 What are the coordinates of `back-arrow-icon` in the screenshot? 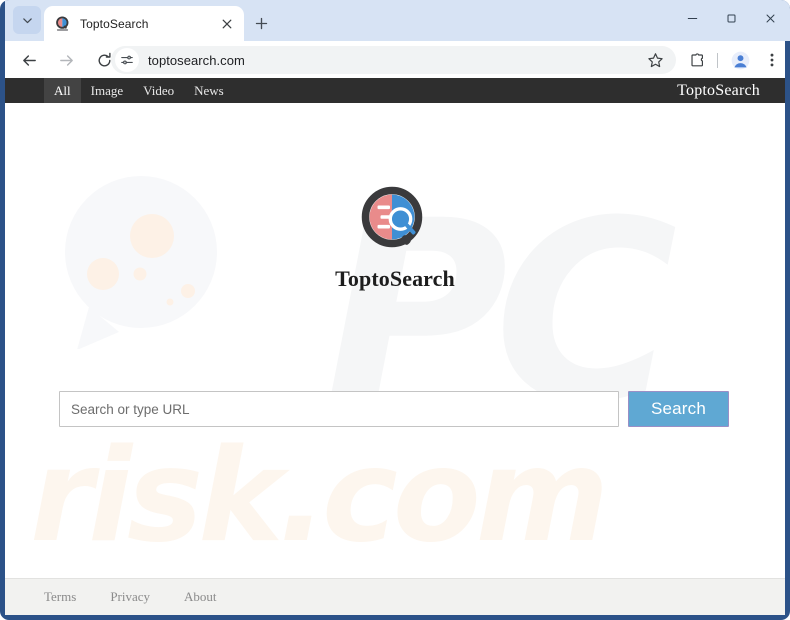 It's located at (29, 60).